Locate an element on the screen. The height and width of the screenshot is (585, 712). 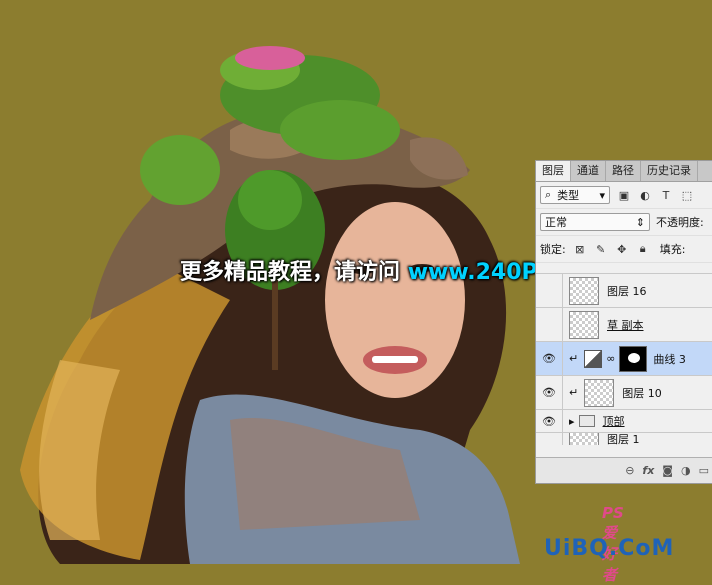
watermark-chinese: 更多精品教程，请访问 is located at coordinates (290, 272).